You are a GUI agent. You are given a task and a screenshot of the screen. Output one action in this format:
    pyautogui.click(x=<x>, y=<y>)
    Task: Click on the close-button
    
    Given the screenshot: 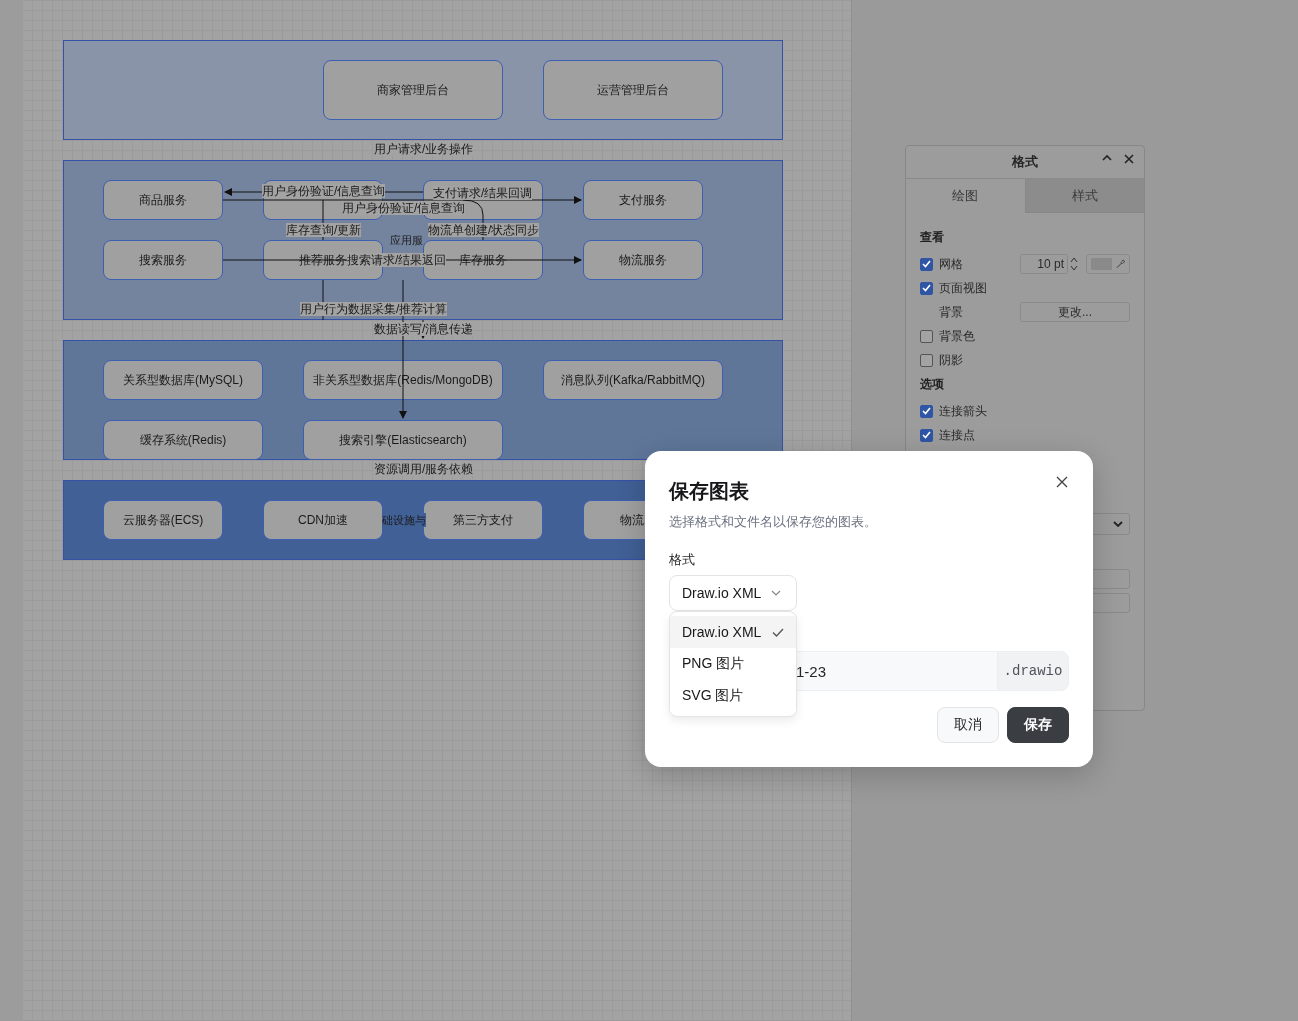 What is the action you would take?
    pyautogui.click(x=1062, y=482)
    